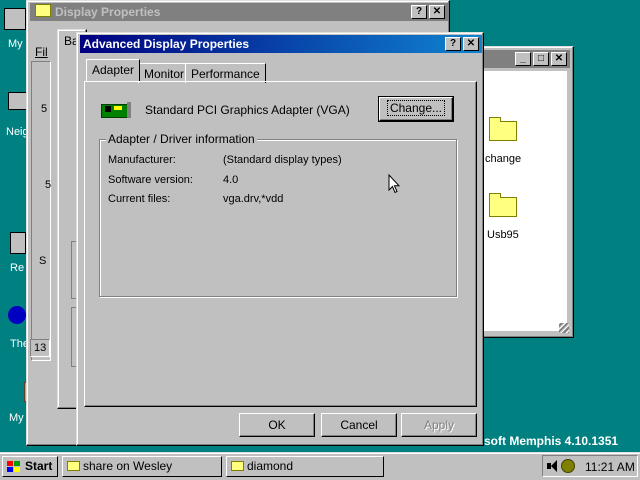  What do you see at coordinates (150, 180) in the screenshot?
I see `software-version-label: Software version:` at bounding box center [150, 180].